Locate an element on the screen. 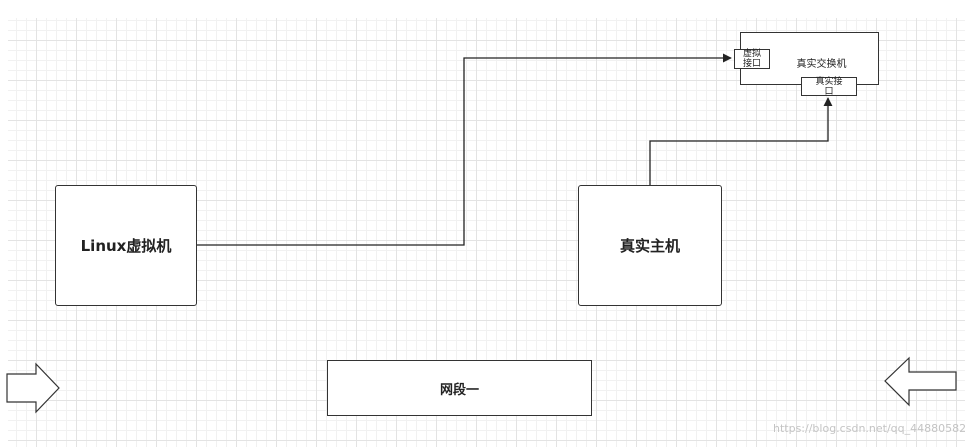 This screenshot has width=965, height=447. watermark-text: https://blog.csdn.net/qq_44880582 is located at coordinates (869, 428).